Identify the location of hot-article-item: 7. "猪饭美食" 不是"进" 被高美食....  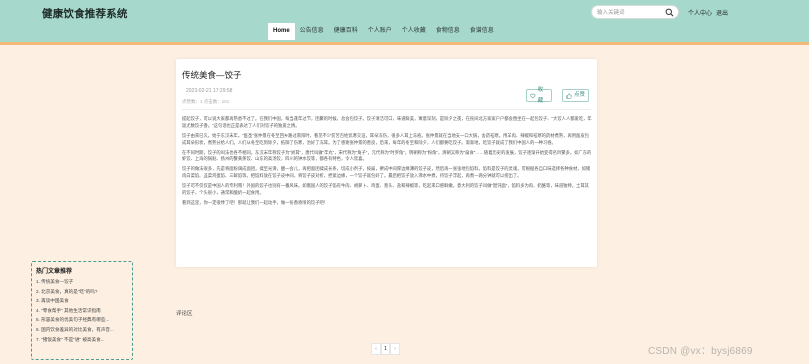
(75, 340).